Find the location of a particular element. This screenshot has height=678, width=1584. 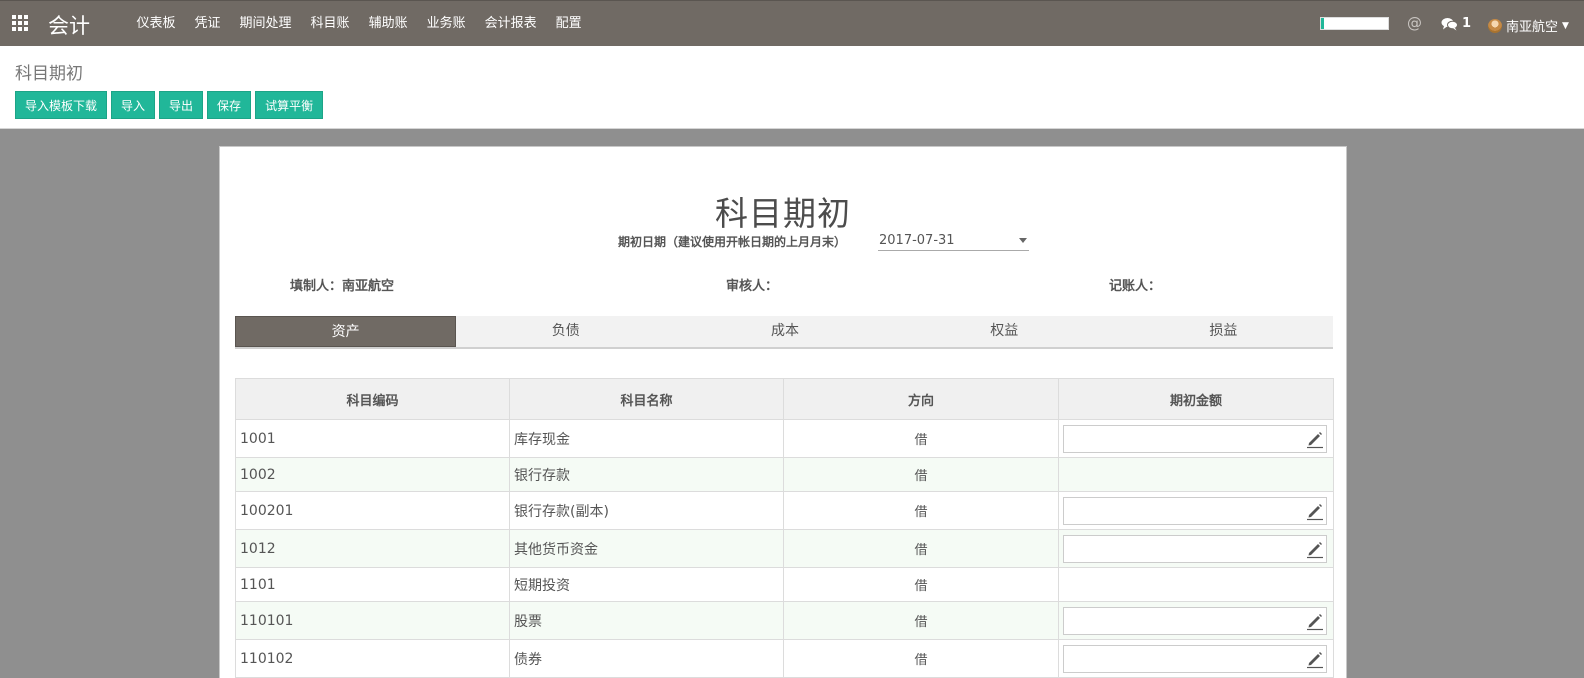

account-code-cell: 1012 is located at coordinates (372, 548).